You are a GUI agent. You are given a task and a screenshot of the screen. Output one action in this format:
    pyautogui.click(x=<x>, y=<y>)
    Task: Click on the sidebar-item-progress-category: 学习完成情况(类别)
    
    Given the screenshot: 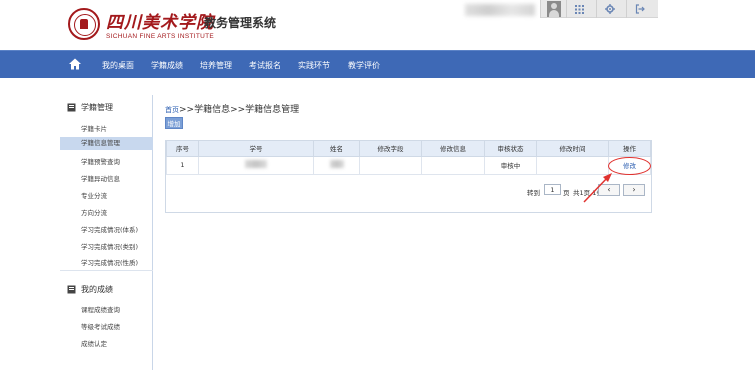 What is the action you would take?
    pyautogui.click(x=109, y=246)
    